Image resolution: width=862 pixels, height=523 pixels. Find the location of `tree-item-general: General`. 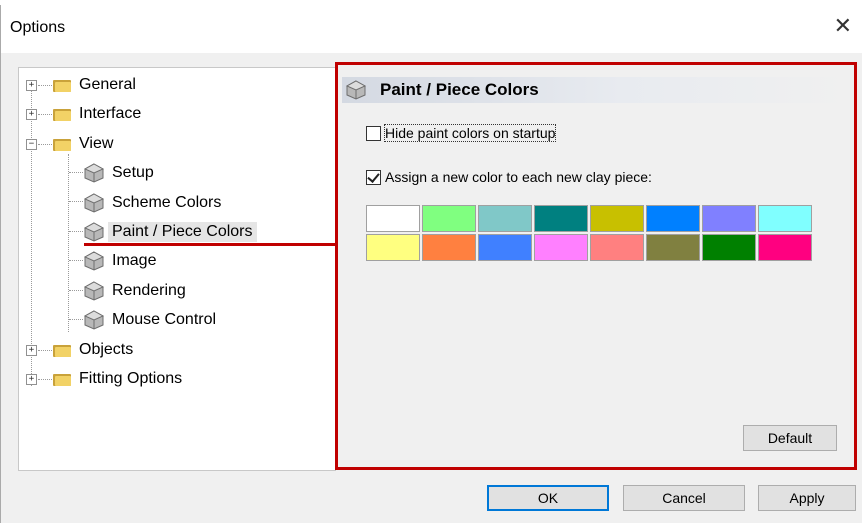

tree-item-general: General is located at coordinates (94, 85).